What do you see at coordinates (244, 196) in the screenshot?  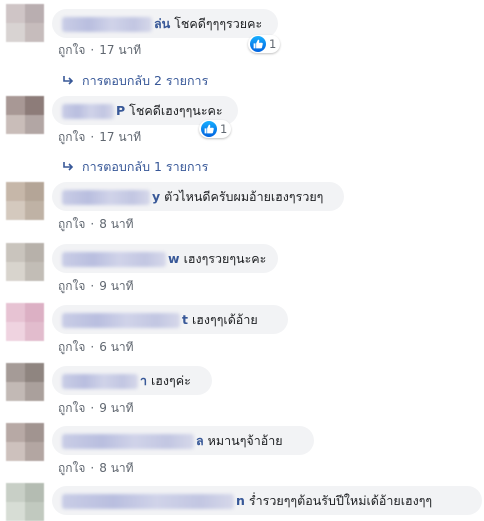 I see `comment-text: ตัวไหนดีครับผมอ้ายเฮงๆรวยๆ` at bounding box center [244, 196].